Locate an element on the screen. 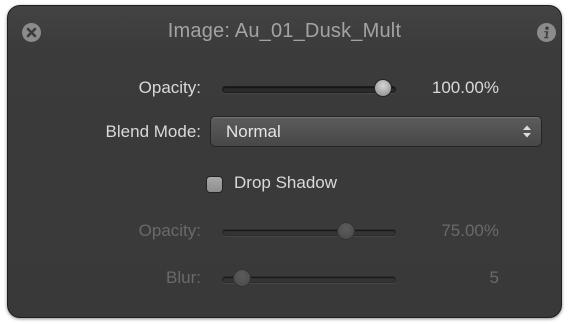 The image size is (569, 324). opacity-value: 100.00% is located at coordinates (451, 88).